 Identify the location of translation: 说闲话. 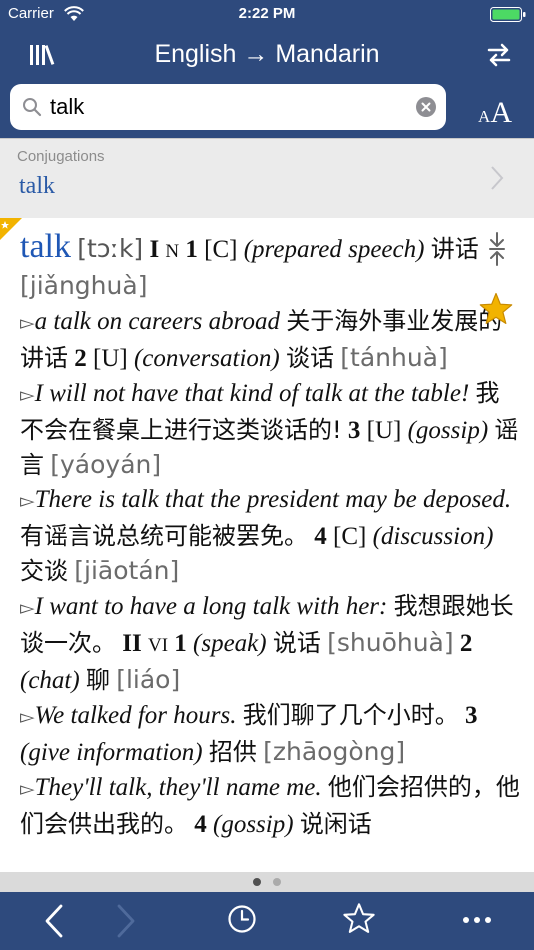
(335, 824).